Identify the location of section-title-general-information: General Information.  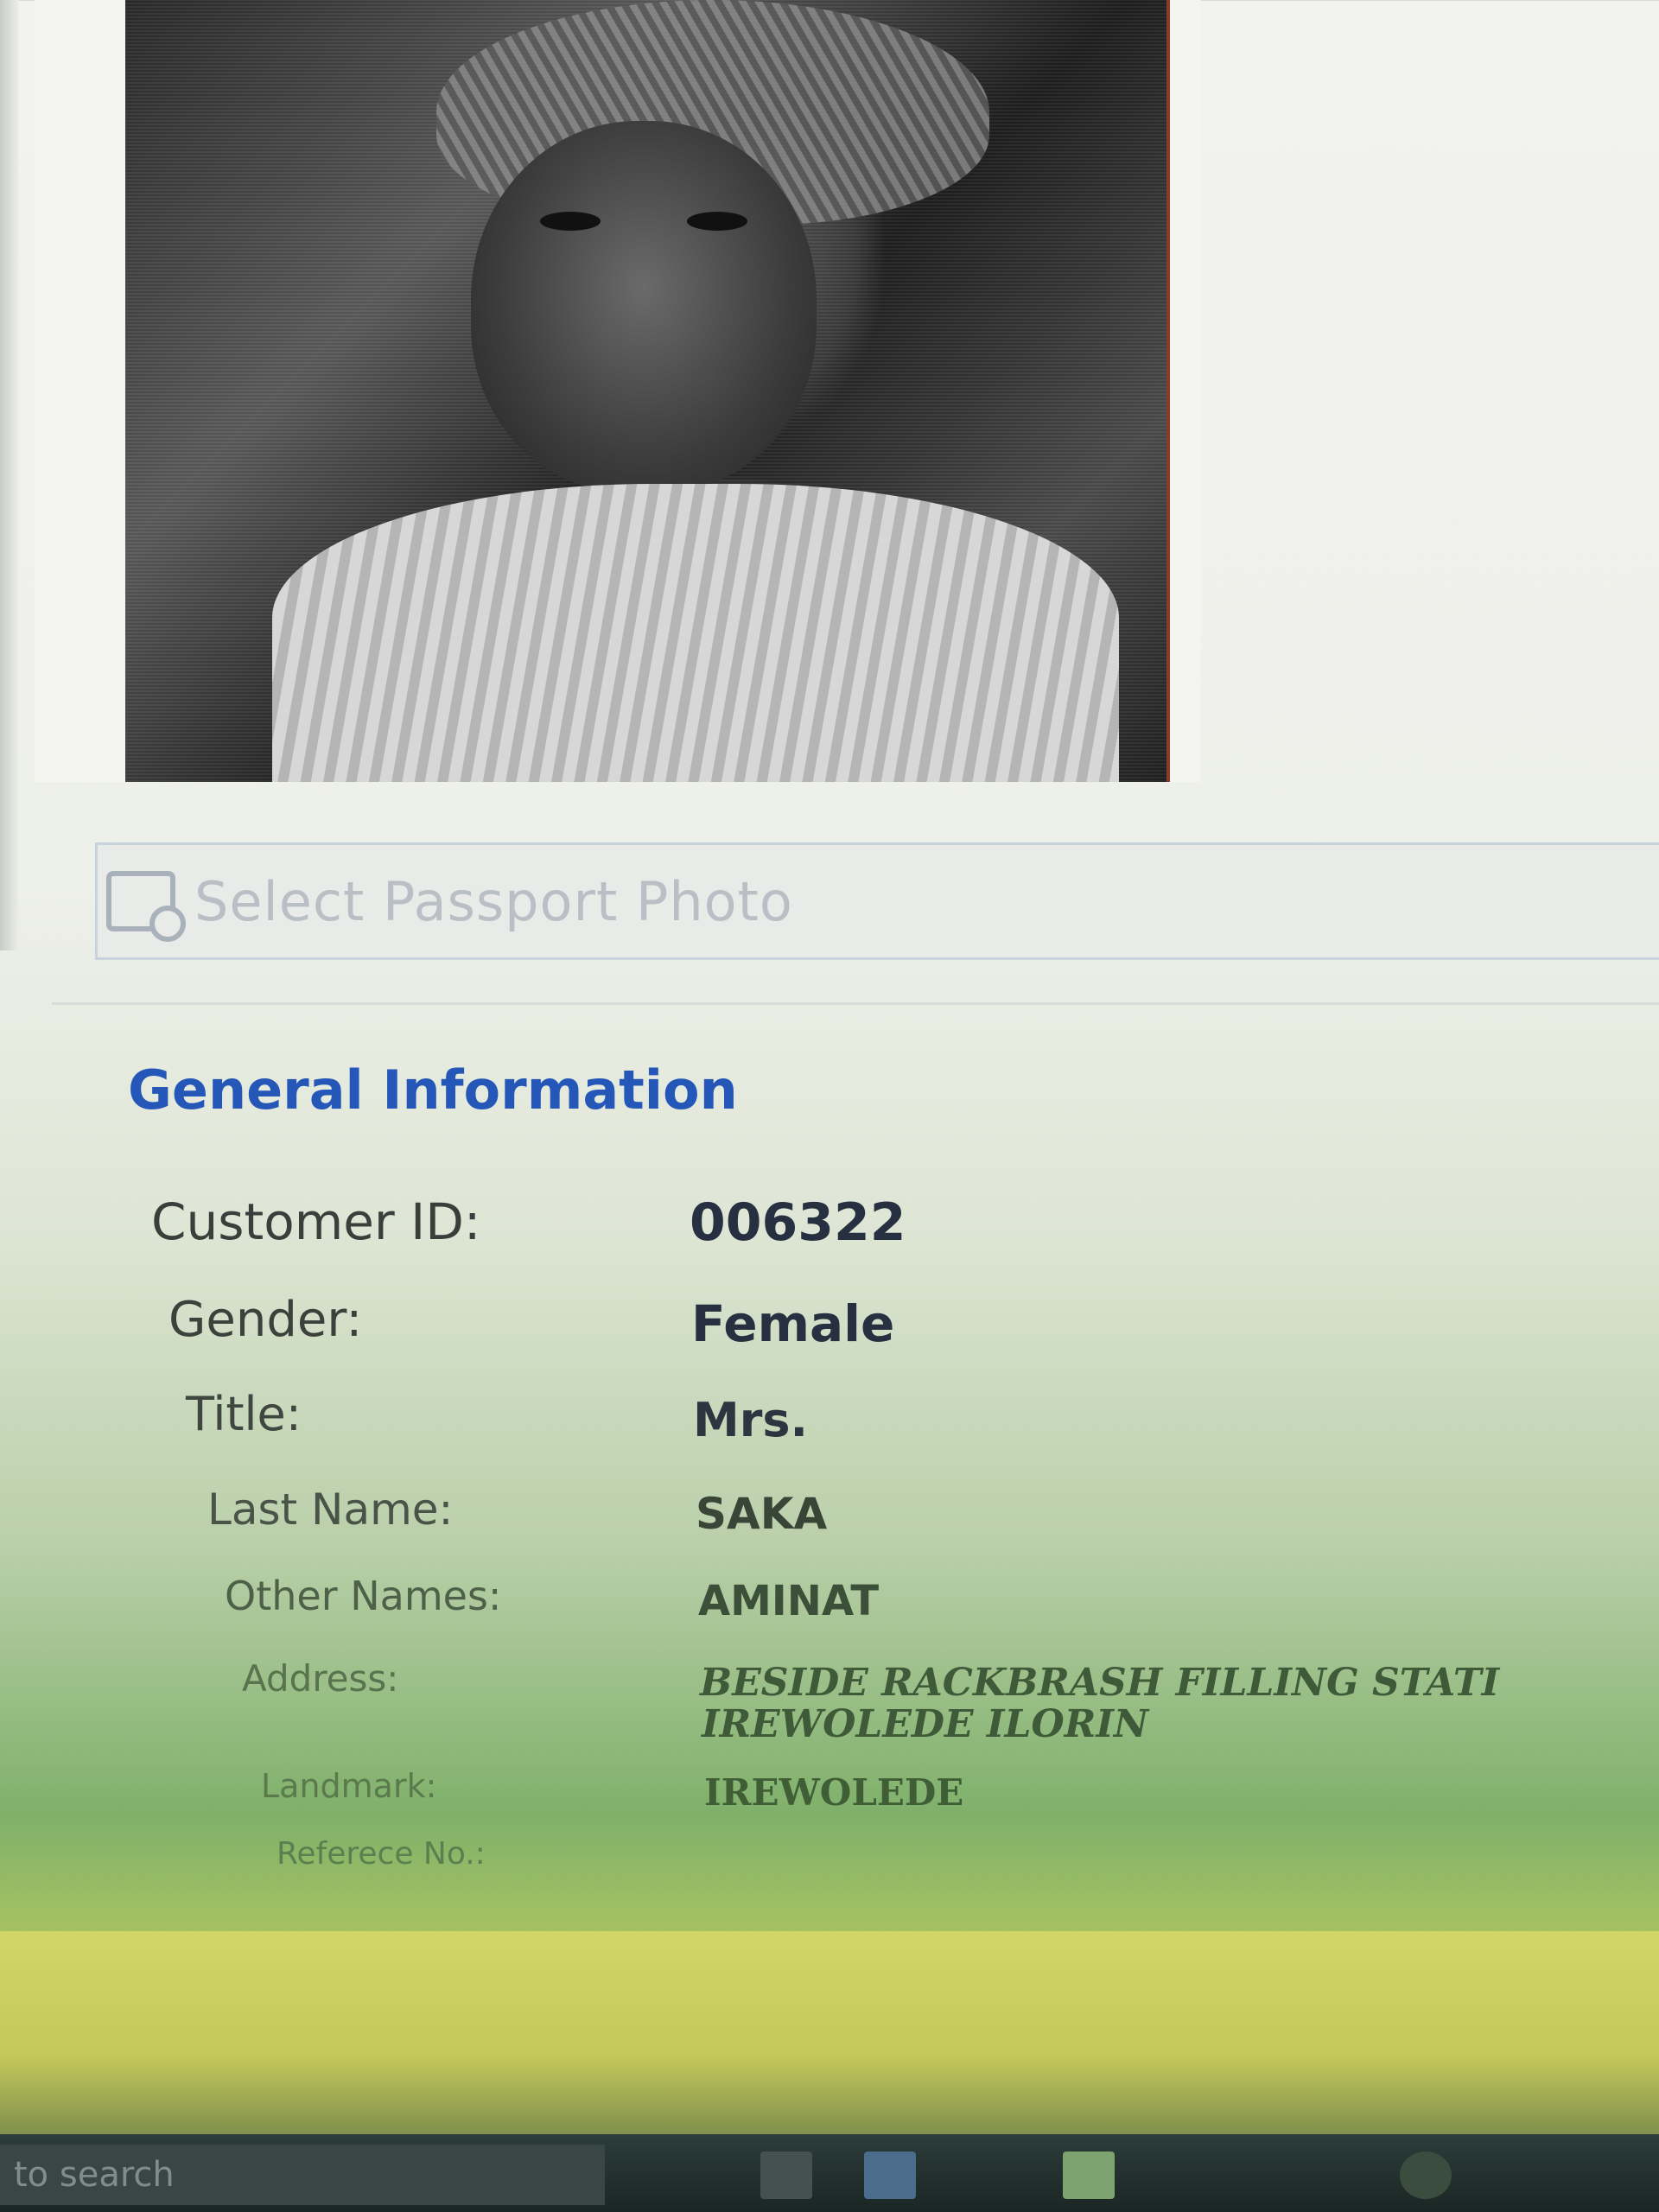
(433, 1090).